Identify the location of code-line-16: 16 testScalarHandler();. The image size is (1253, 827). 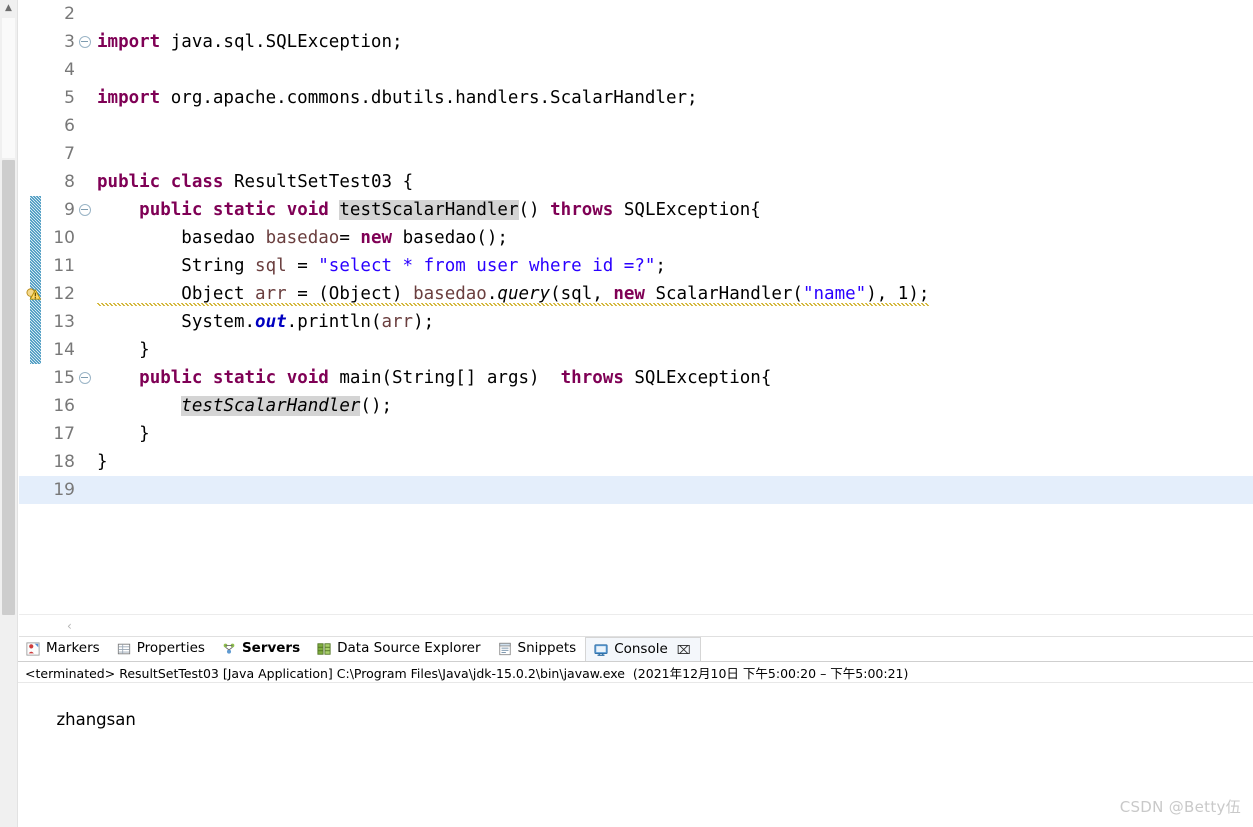
(636, 406).